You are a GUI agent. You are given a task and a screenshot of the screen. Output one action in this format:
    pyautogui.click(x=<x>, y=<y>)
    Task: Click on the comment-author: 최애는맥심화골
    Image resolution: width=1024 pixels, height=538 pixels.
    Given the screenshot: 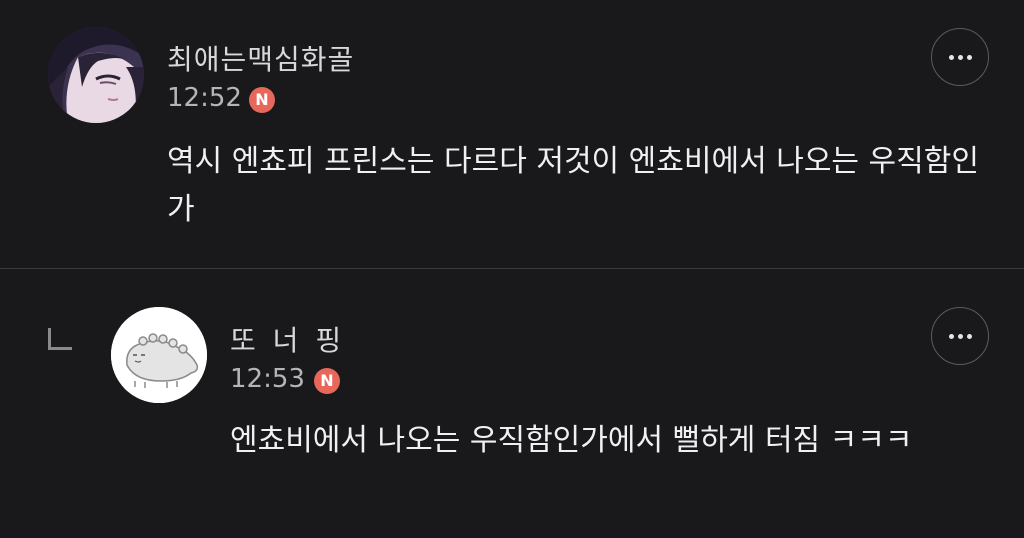 What is the action you would take?
    pyautogui.click(x=260, y=58)
    